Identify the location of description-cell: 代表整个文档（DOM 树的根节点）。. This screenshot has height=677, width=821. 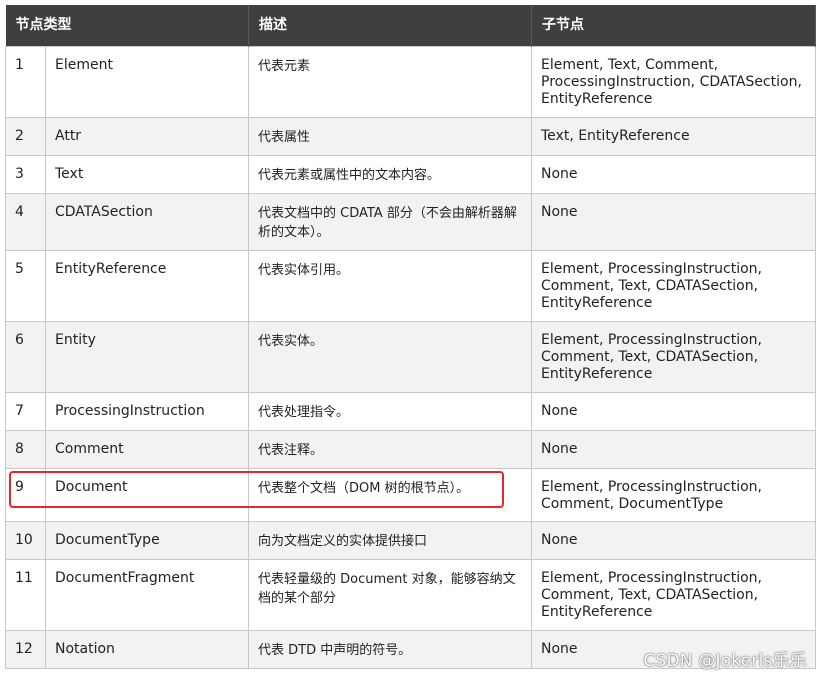
(390, 495).